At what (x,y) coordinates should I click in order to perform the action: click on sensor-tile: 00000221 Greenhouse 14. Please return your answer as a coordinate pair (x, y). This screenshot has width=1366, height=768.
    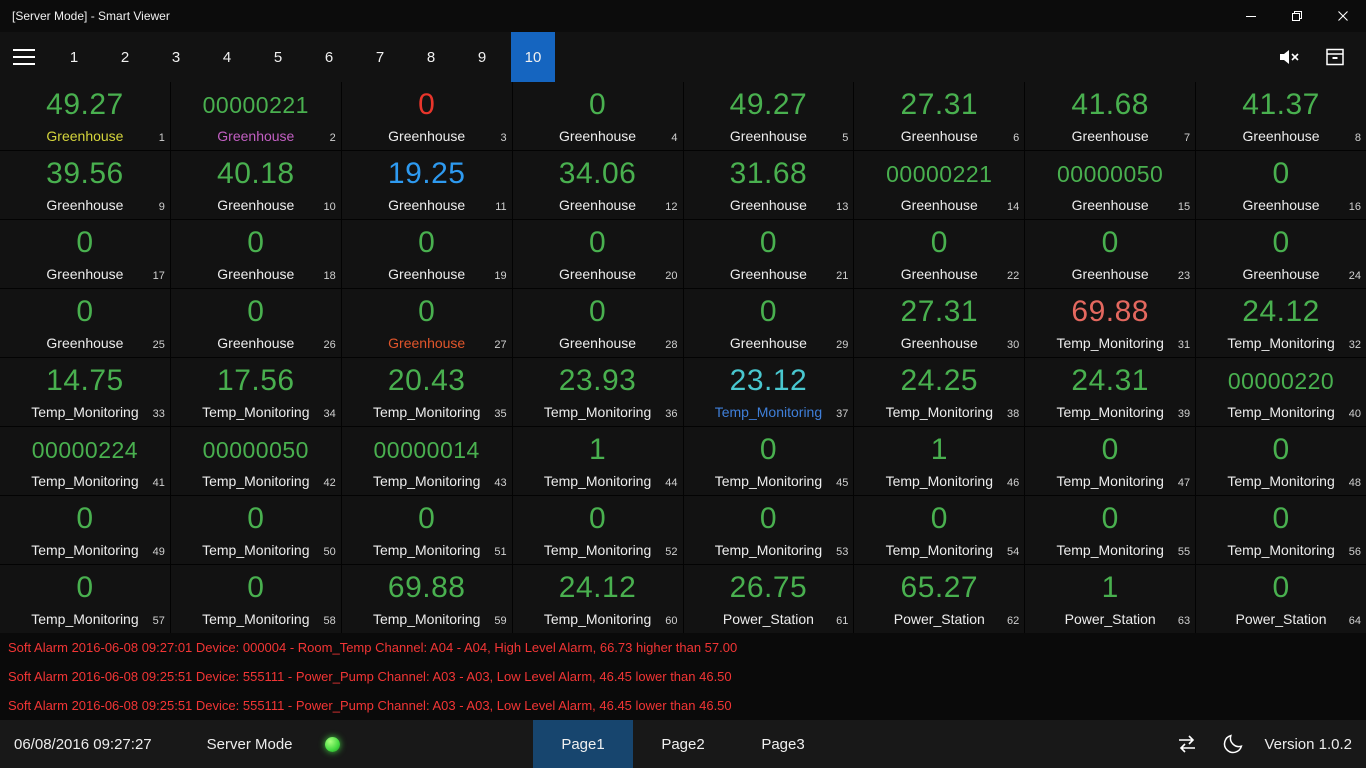
    Looking at the image, I should click on (939, 185).